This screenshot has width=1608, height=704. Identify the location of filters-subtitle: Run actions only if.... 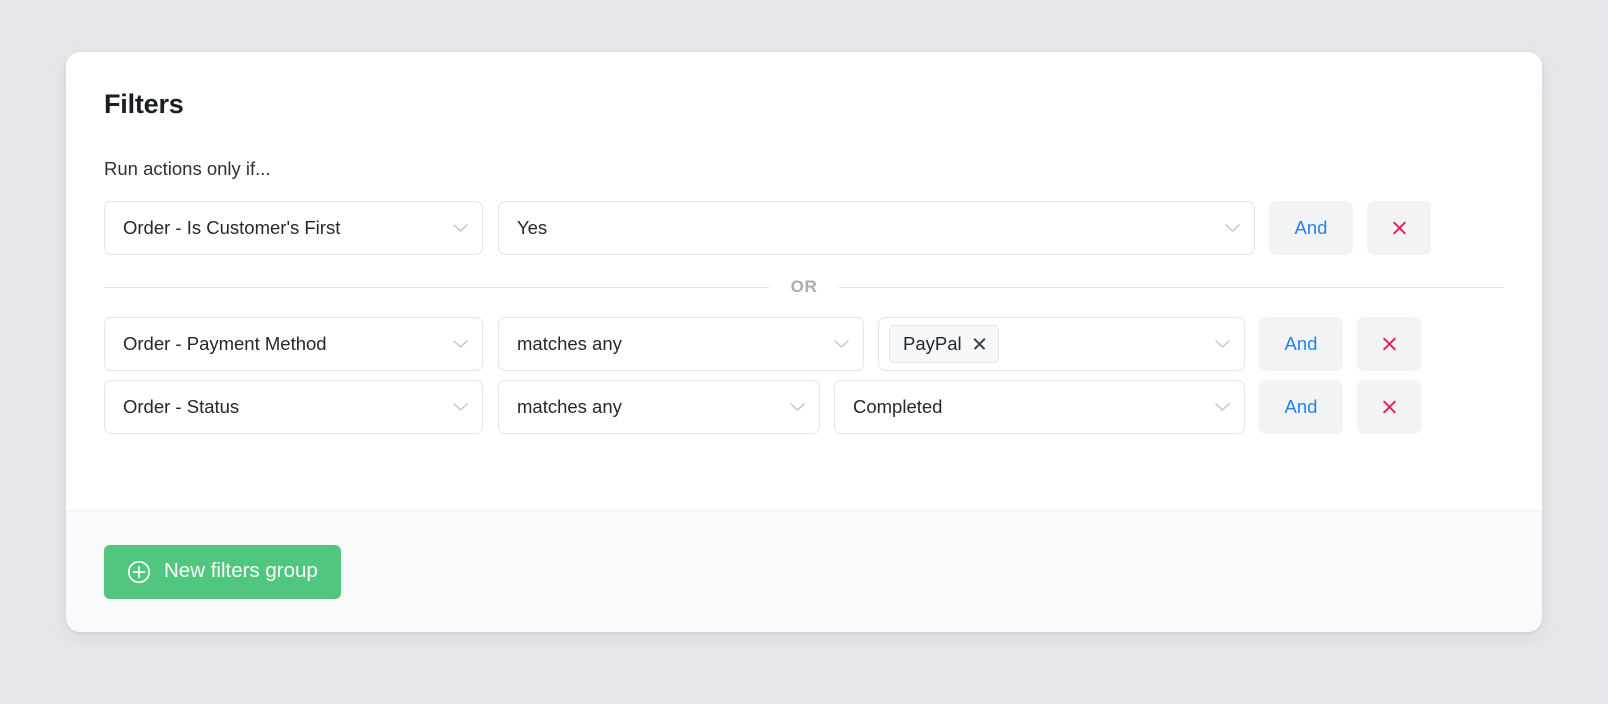
(187, 168).